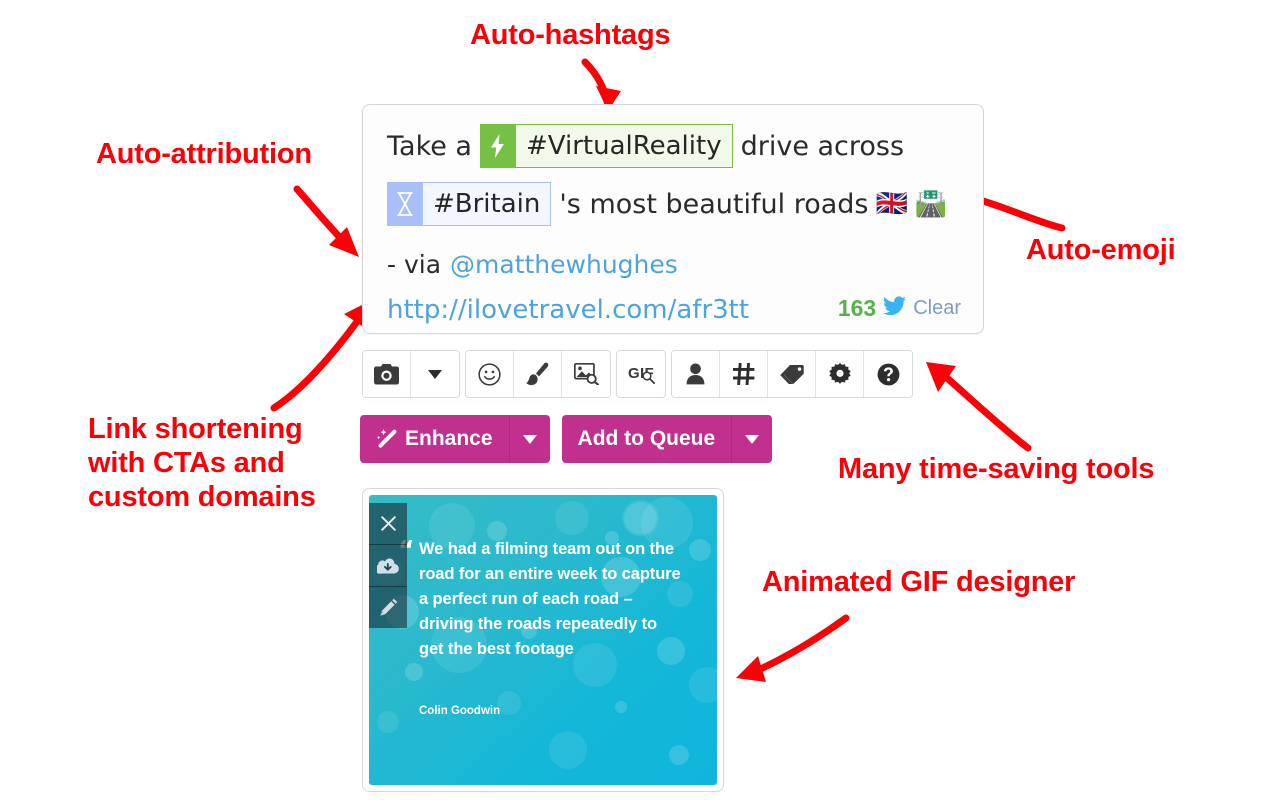 Image resolution: width=1280 pixels, height=800 pixels. I want to click on attribution-prefix: - via, so click(414, 264).